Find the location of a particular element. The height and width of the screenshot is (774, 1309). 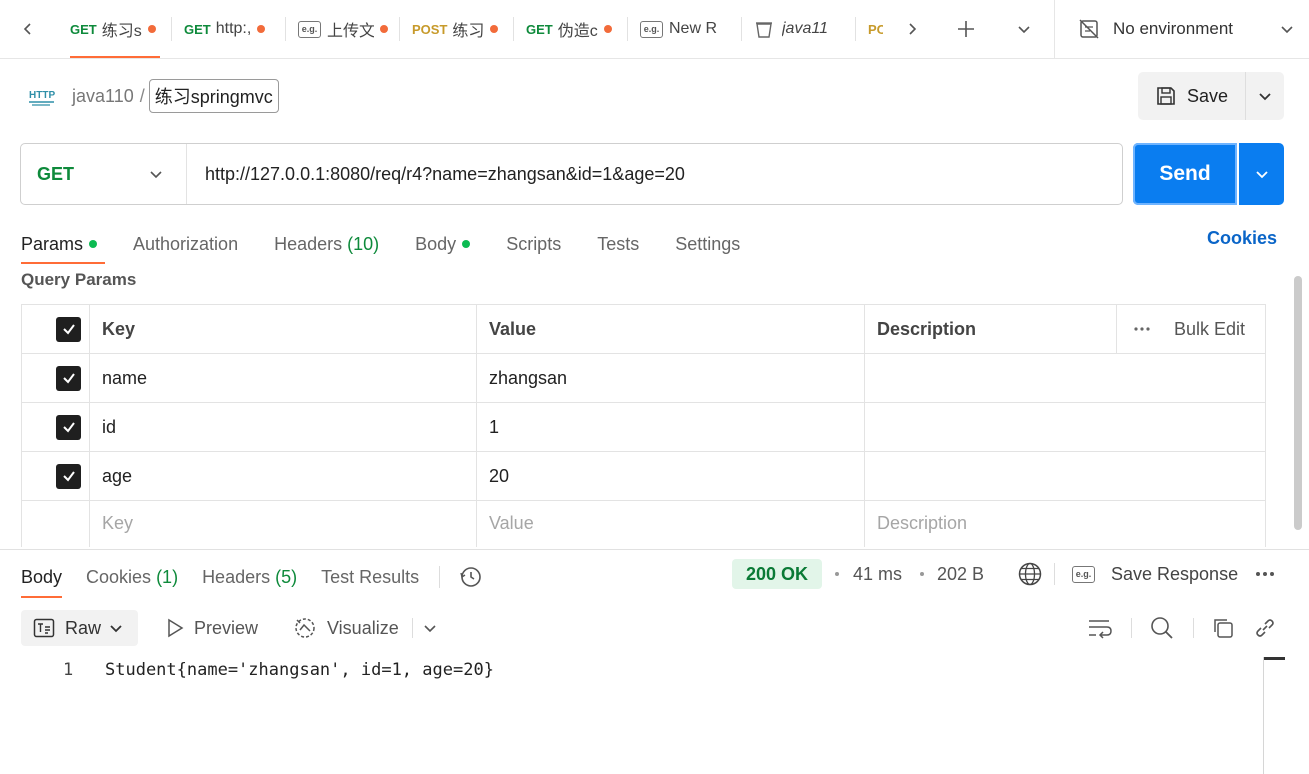

globe-icon is located at coordinates (1030, 574).